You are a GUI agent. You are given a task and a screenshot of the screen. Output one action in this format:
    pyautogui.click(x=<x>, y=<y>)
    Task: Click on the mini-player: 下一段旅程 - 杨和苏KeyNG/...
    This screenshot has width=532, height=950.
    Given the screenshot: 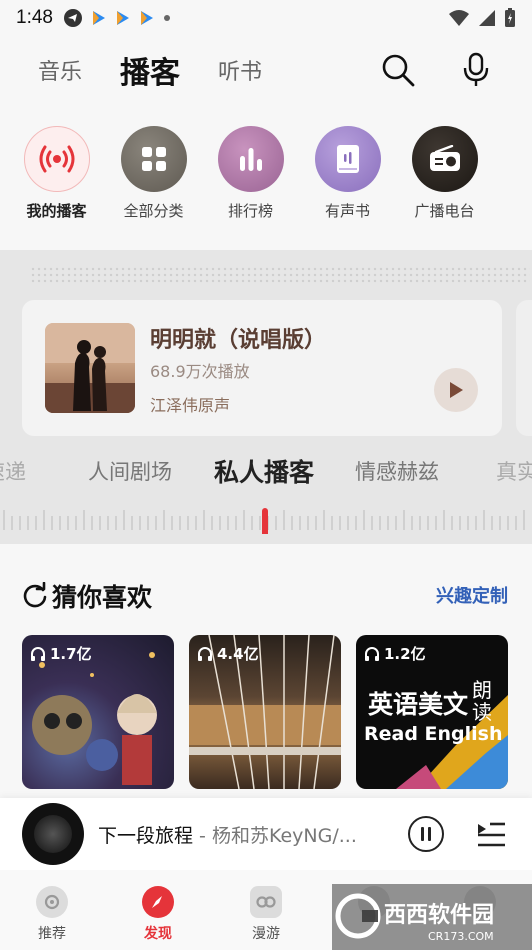 What is the action you would take?
    pyautogui.click(x=266, y=834)
    